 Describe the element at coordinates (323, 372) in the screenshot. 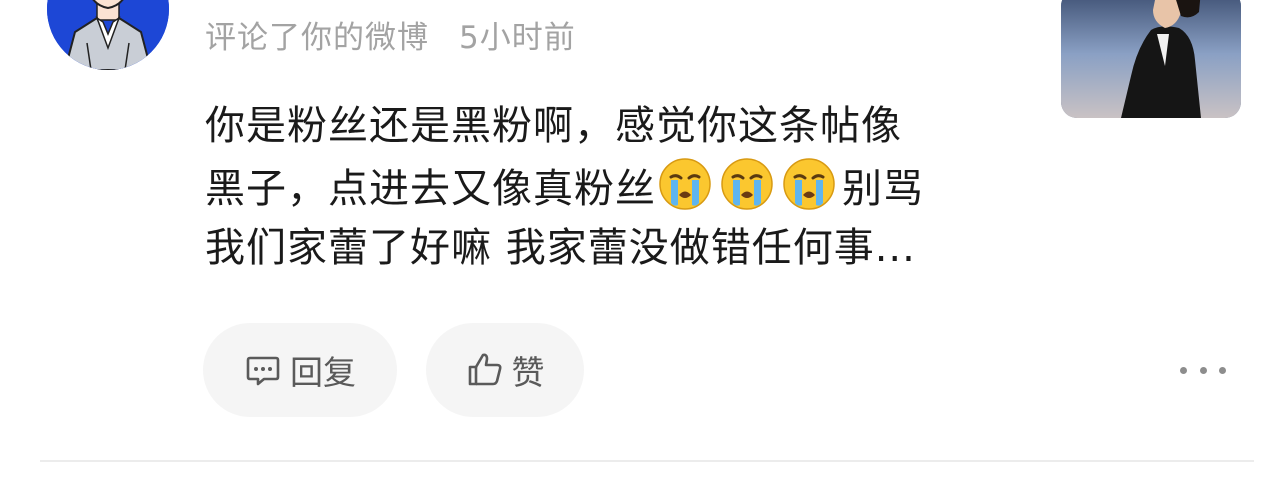

I see `reply-label: 回复` at that location.